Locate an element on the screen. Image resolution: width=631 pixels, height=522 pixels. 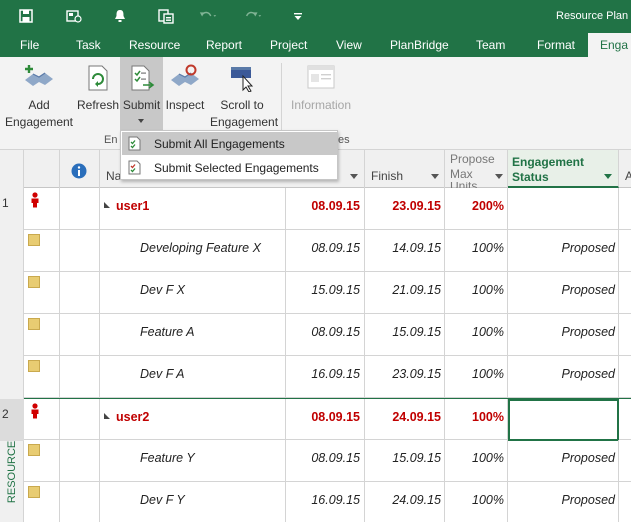
selected-cell-outline is located at coordinates (563, 420).